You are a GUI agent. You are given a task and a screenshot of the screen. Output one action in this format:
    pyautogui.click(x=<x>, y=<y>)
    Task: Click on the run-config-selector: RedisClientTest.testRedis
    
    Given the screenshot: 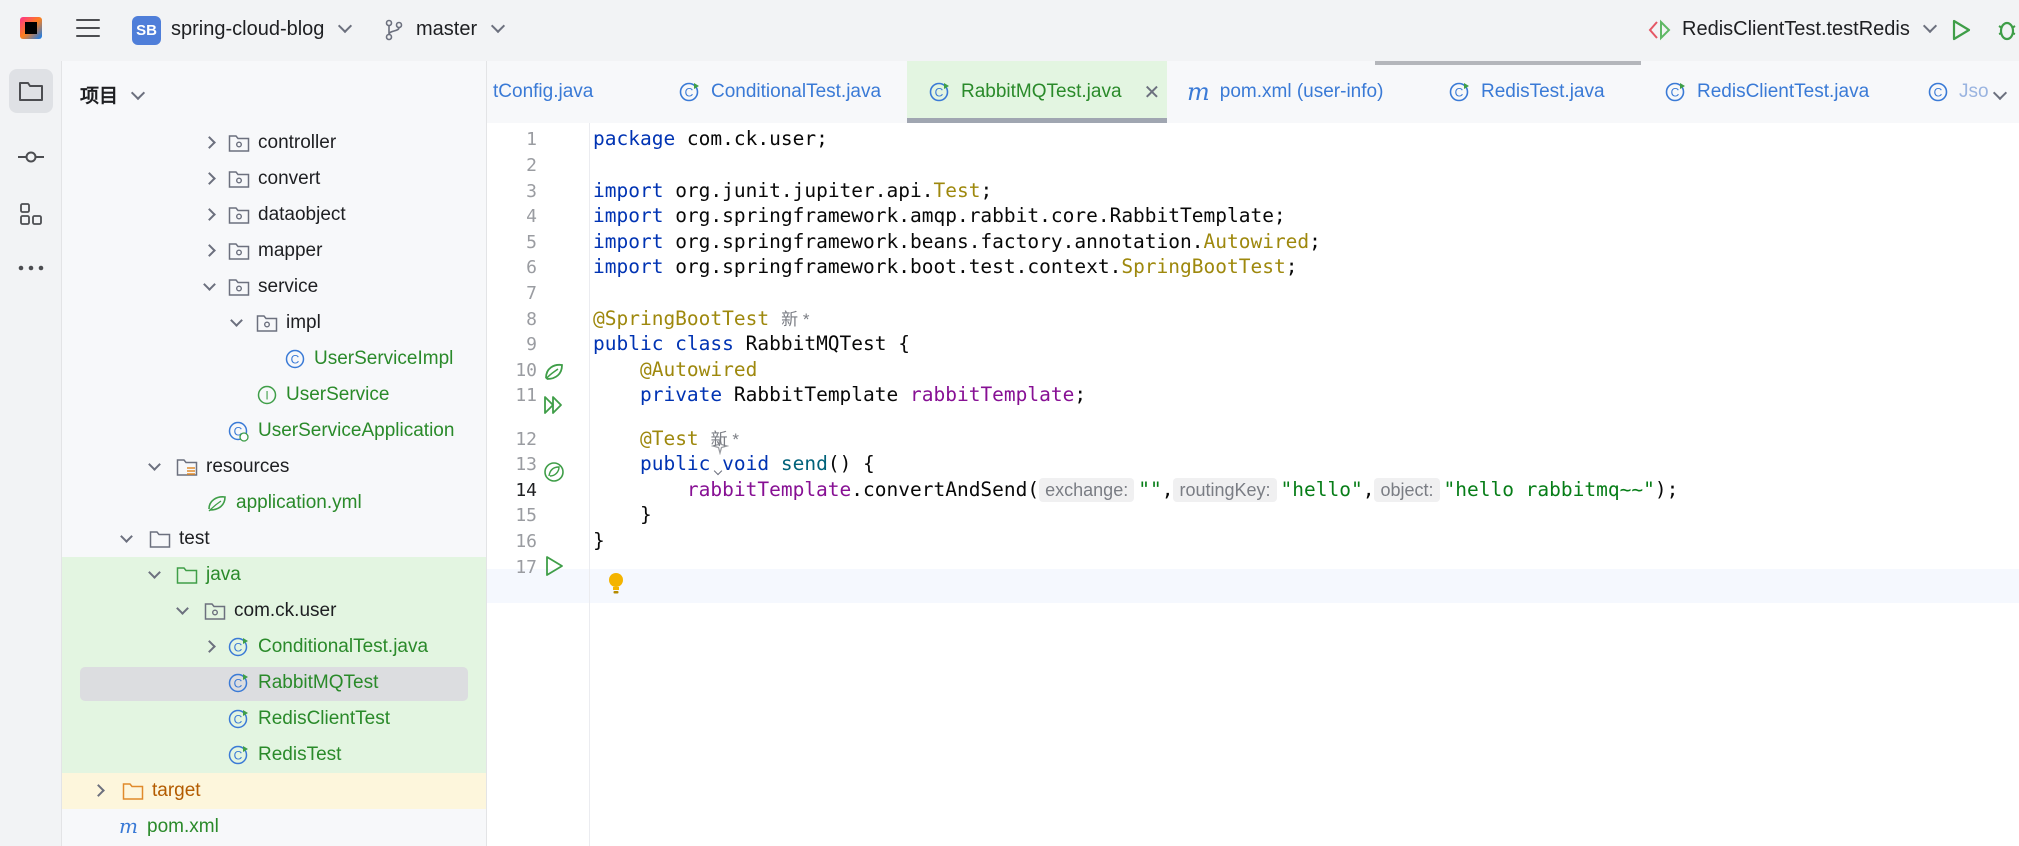 What is the action you would take?
    pyautogui.click(x=1810, y=29)
    